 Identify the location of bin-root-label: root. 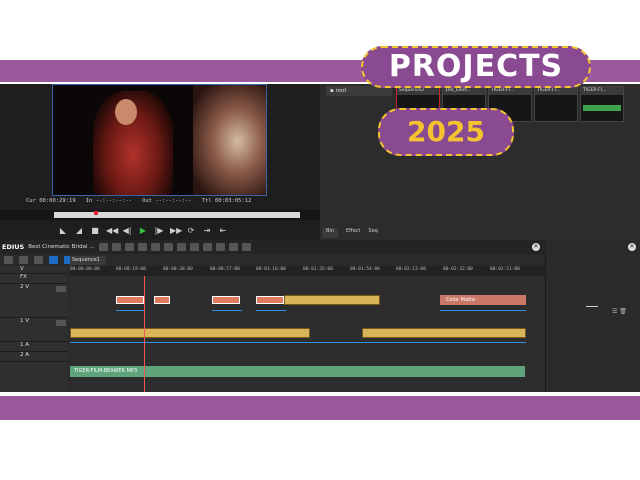
(341, 91).